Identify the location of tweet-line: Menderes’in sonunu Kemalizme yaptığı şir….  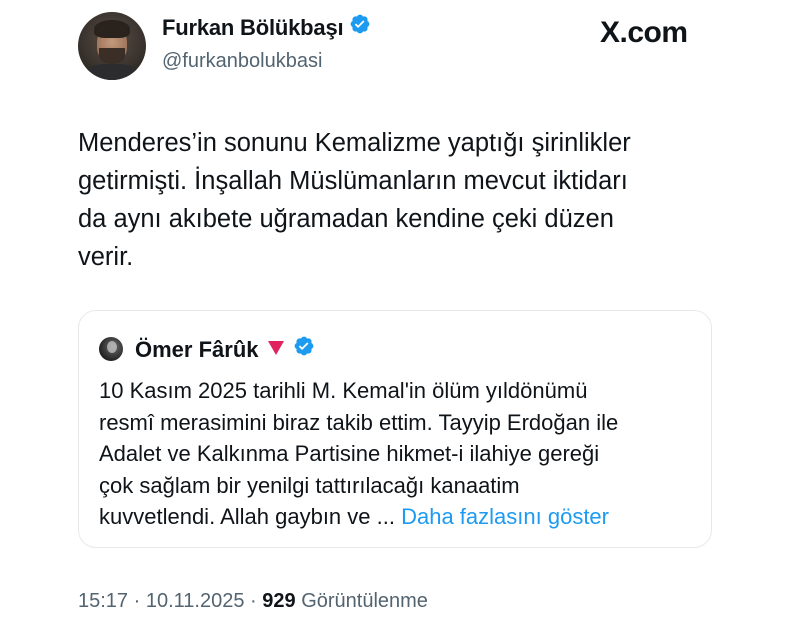
(354, 143).